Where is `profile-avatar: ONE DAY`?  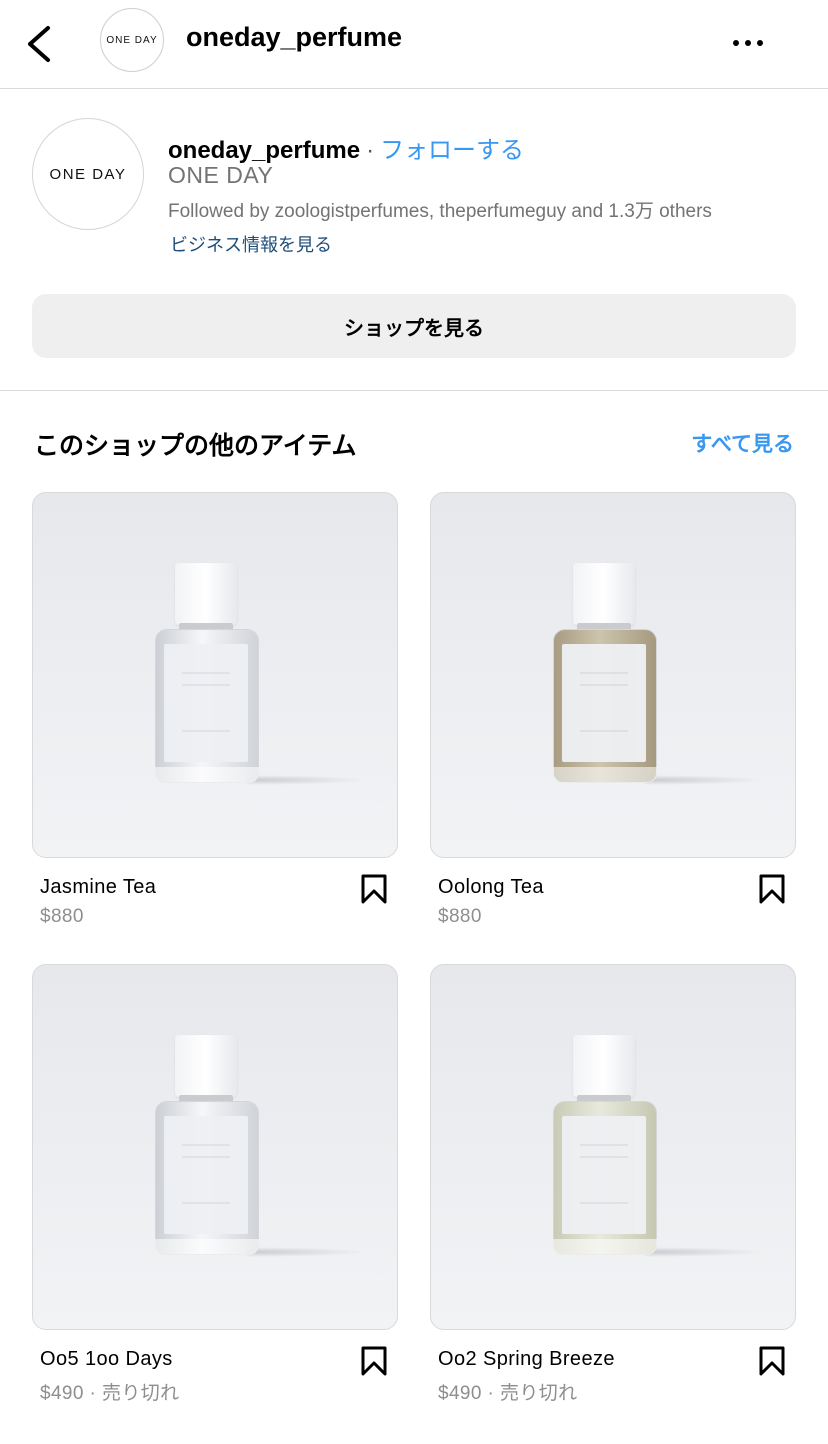
profile-avatar: ONE DAY is located at coordinates (88, 174).